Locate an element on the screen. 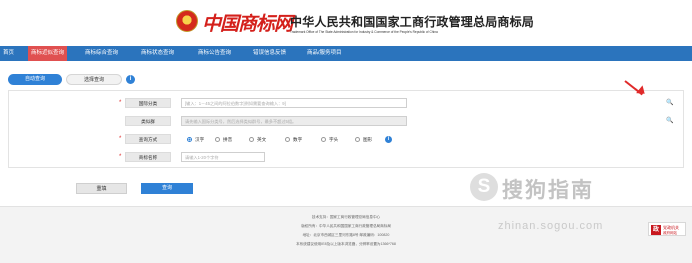 The width and height of the screenshot is (692, 263). nav-item-error-feedback: 错误信息反馈 is located at coordinates (269, 53).